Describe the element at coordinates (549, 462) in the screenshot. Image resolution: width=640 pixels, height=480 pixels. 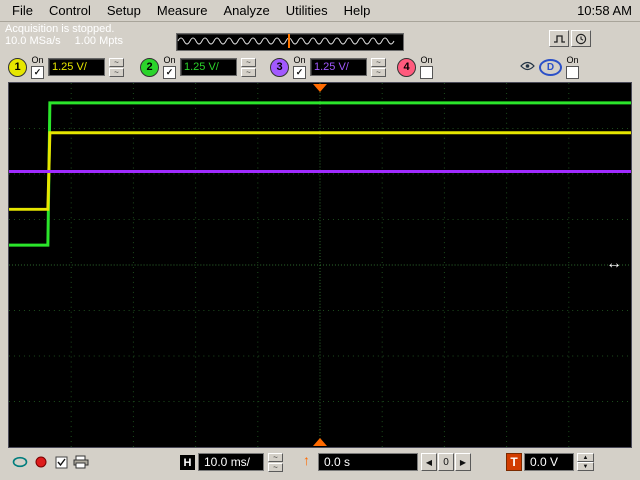
I see `trigger-level-field: 0.0 V` at that location.